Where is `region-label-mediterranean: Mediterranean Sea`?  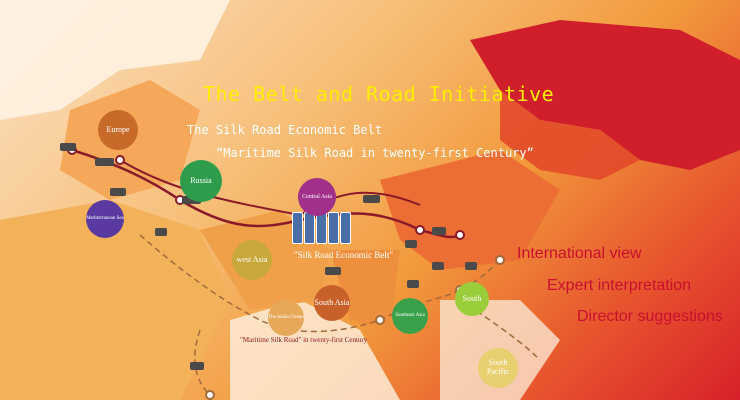 region-label-mediterranean: Mediterranean Sea is located at coordinates (105, 219).